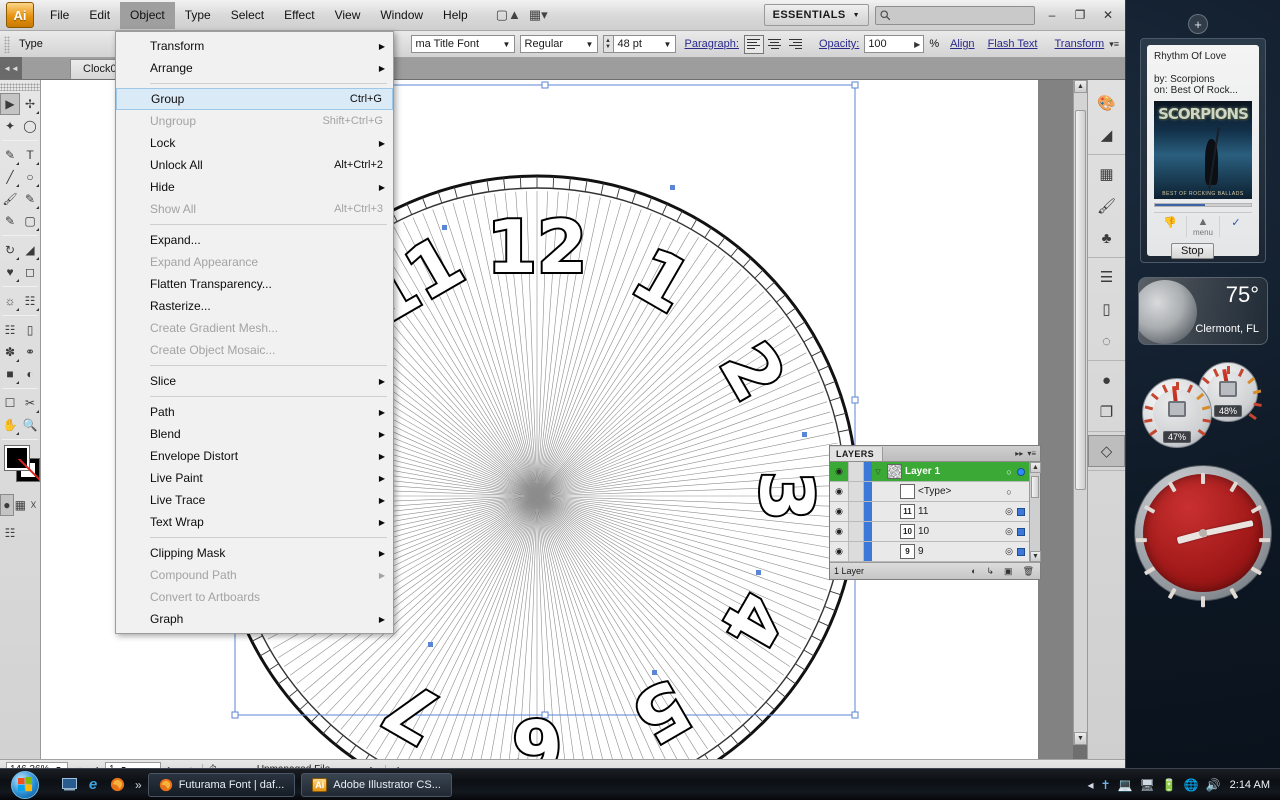  I want to click on magic-wand-tool: ✦, so click(10, 126).